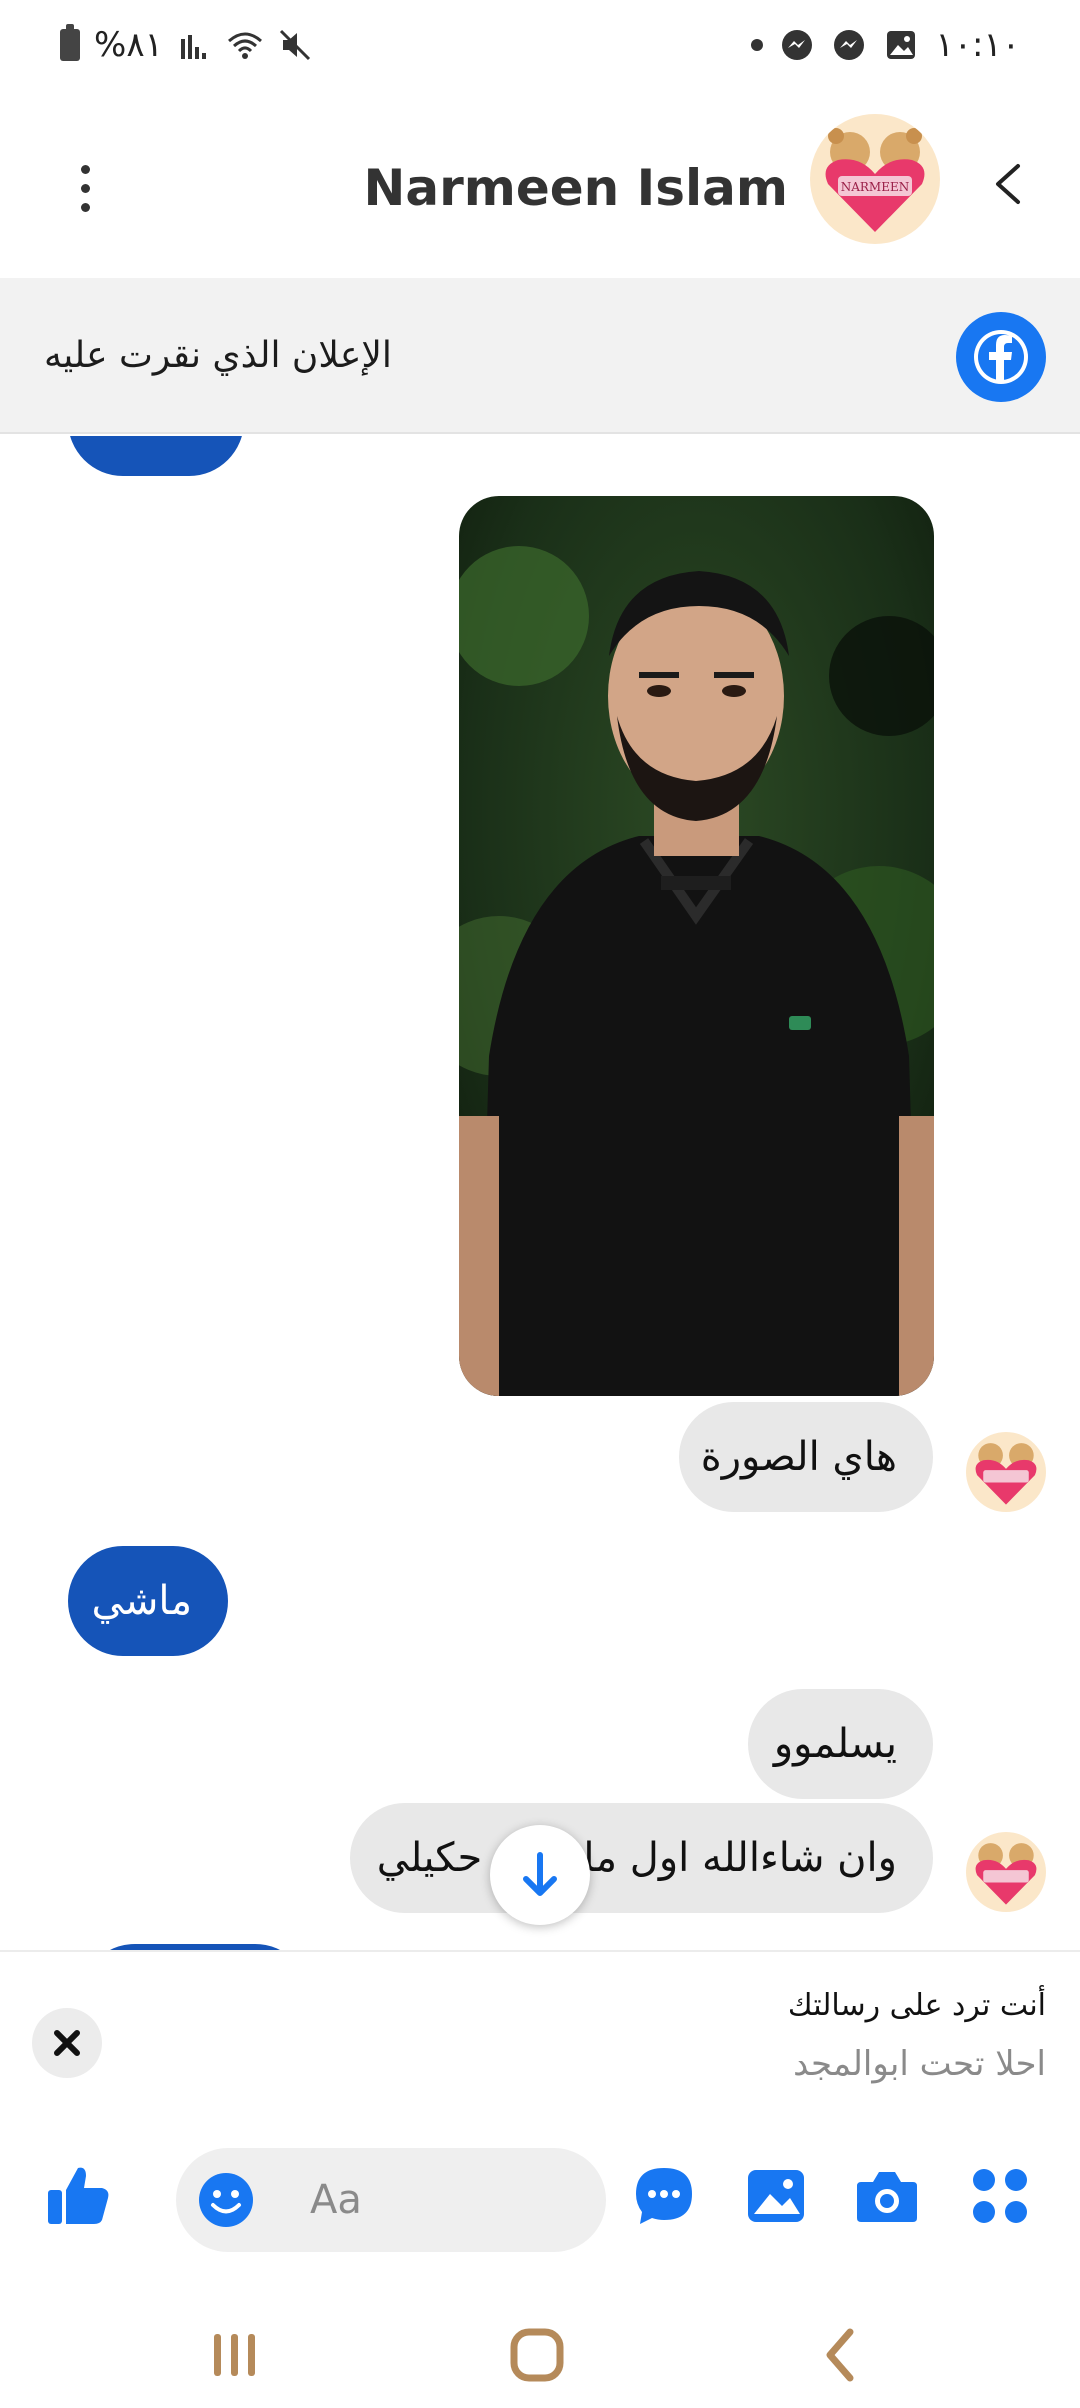 The height and width of the screenshot is (2408, 1080). Describe the element at coordinates (840, 1744) in the screenshot. I see `incoming-message-bubble: يسلموو` at that location.